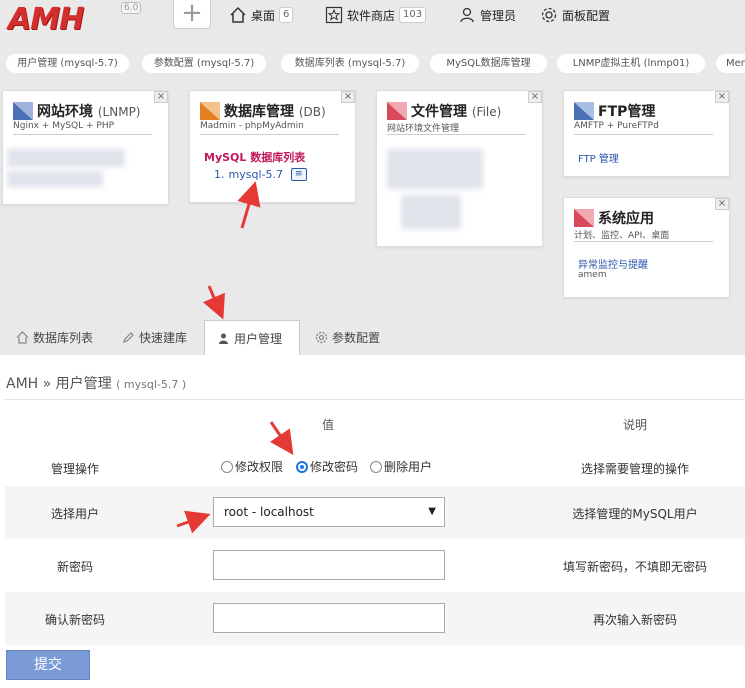 The width and height of the screenshot is (745, 688). Describe the element at coordinates (259, 467) in the screenshot. I see `radio-label: 修改权限` at that location.